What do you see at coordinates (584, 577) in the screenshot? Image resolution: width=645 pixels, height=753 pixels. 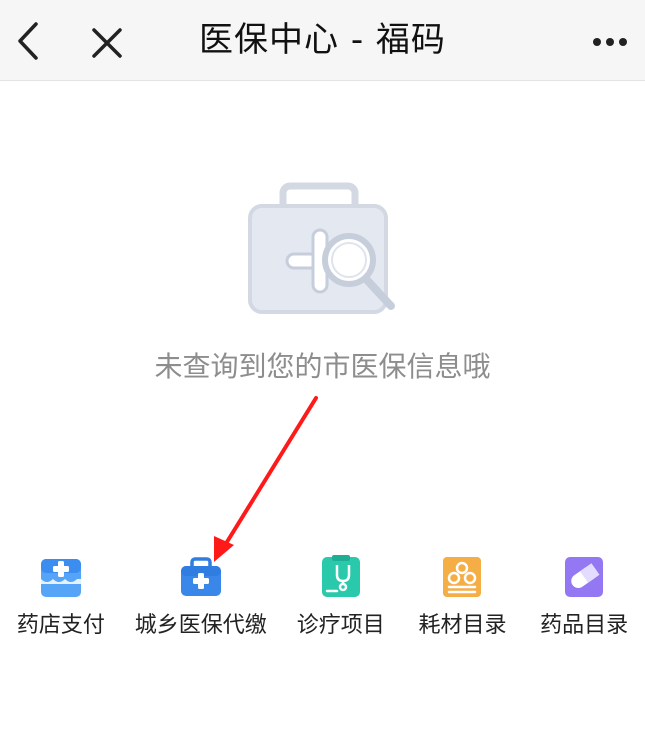 I see `pill-icon` at bounding box center [584, 577].